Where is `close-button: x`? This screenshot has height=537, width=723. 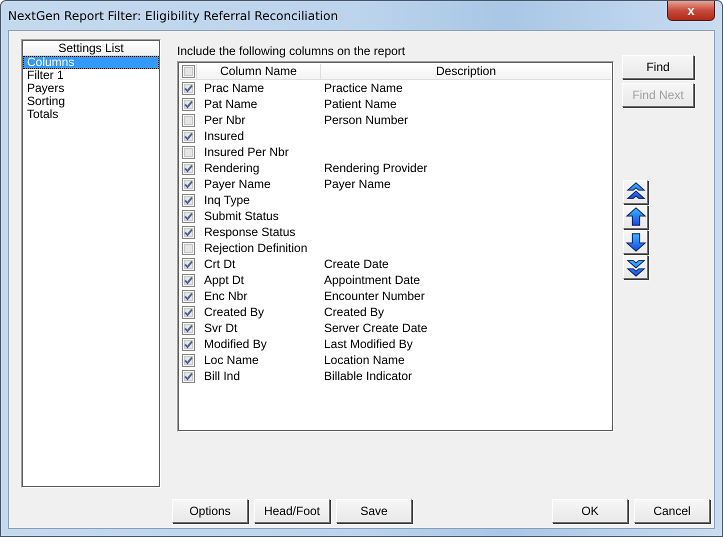 close-button: x is located at coordinates (691, 11).